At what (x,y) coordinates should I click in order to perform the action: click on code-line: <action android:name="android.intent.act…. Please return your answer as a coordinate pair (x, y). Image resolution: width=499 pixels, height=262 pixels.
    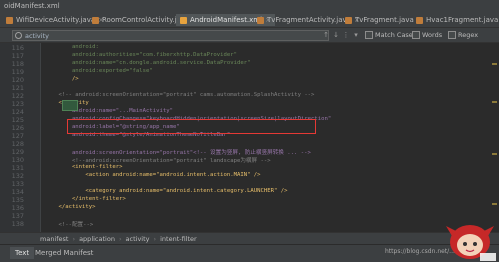
    Looking at the image, I should click on (153, 175).